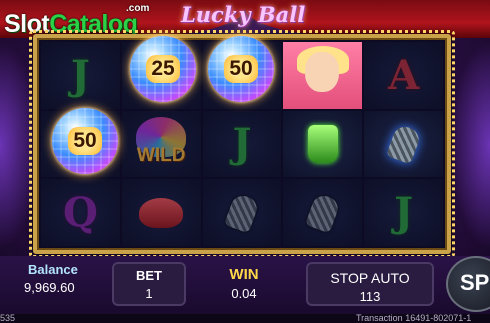  I want to click on reel-cell-r1c3, so click(323, 144).